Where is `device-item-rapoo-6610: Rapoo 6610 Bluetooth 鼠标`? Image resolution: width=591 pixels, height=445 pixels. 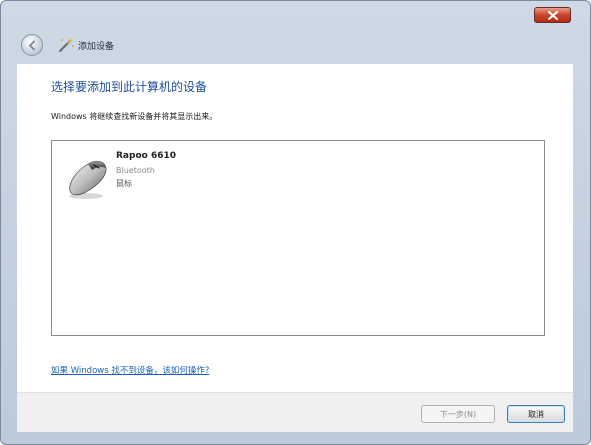 device-item-rapoo-6610: Rapoo 6610 Bluetooth 鼠标 is located at coordinates (141, 177).